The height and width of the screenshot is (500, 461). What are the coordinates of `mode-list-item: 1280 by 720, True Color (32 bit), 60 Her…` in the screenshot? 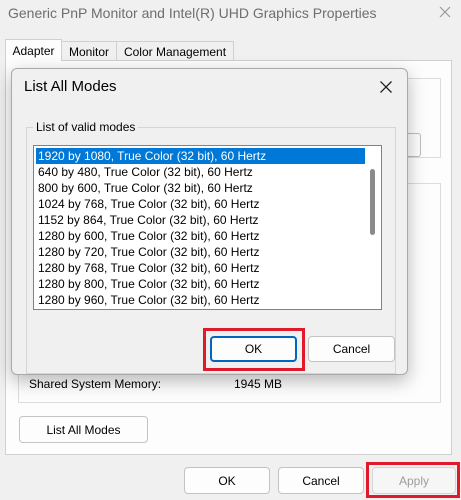 It's located at (200, 252).